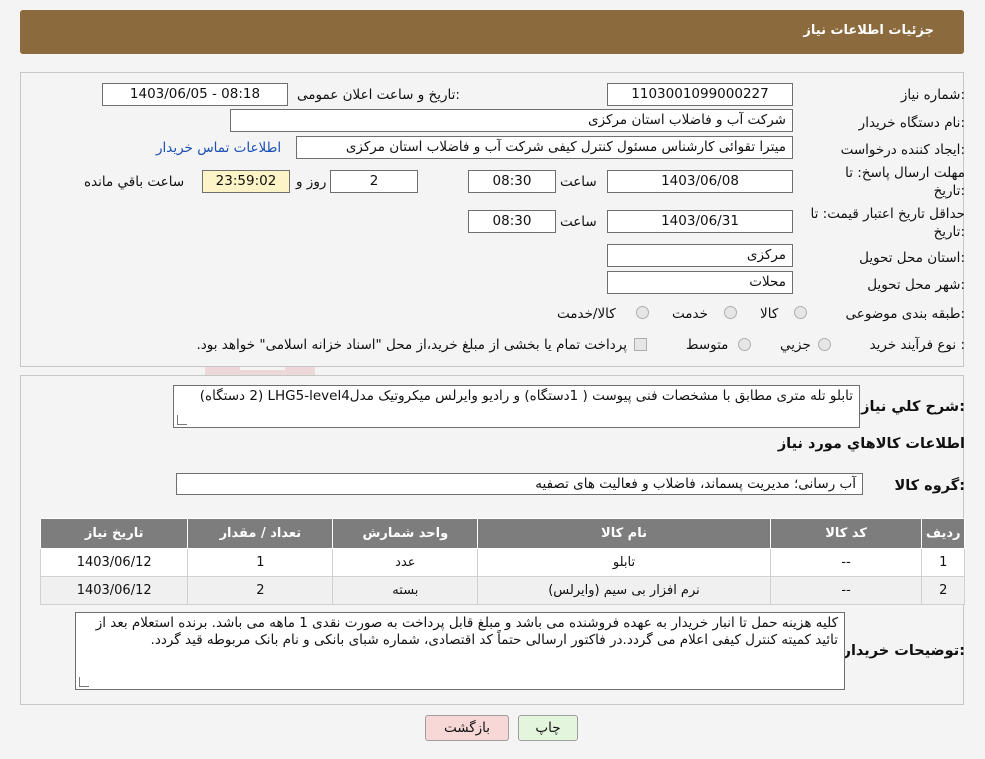  What do you see at coordinates (916, 285) in the screenshot?
I see `city-label: شهر محل تحویل:` at bounding box center [916, 285].